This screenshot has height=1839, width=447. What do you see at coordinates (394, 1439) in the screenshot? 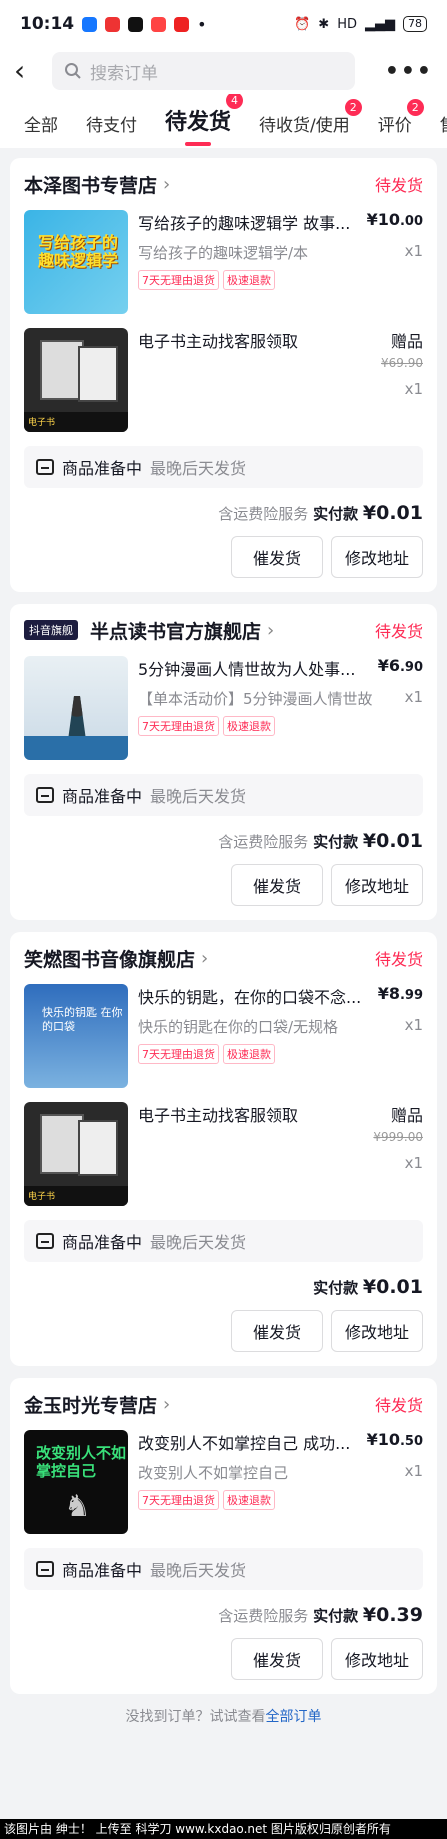
I see `product-price: ¥10.50` at bounding box center [394, 1439].